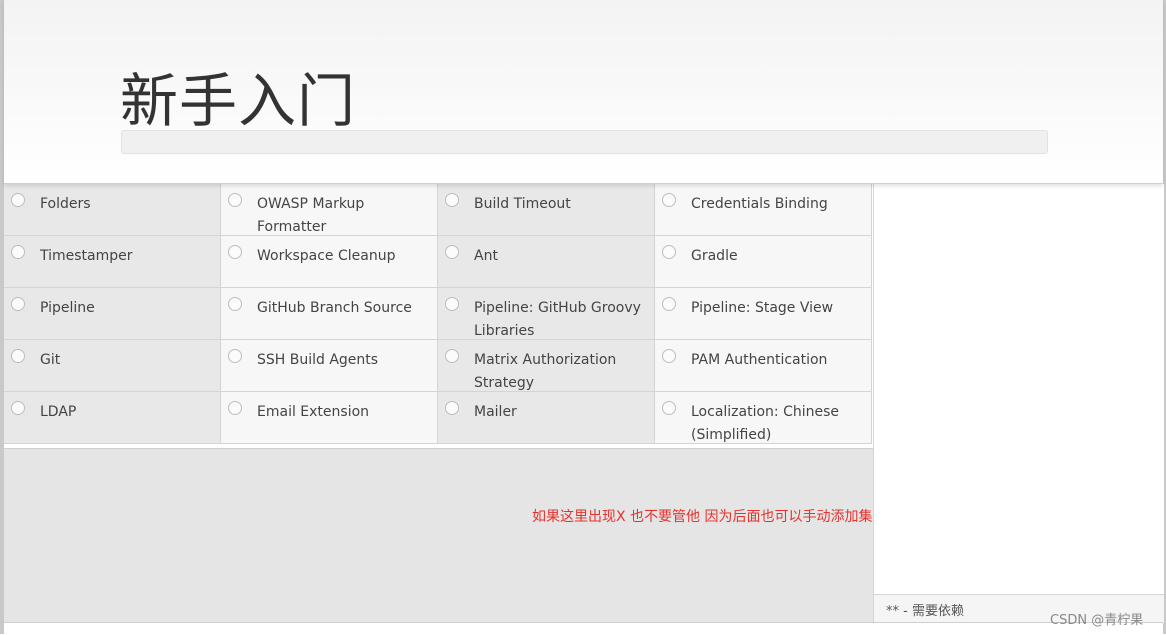 This screenshot has width=1166, height=635. I want to click on plugin-item: Credentials Binding, so click(763, 210).